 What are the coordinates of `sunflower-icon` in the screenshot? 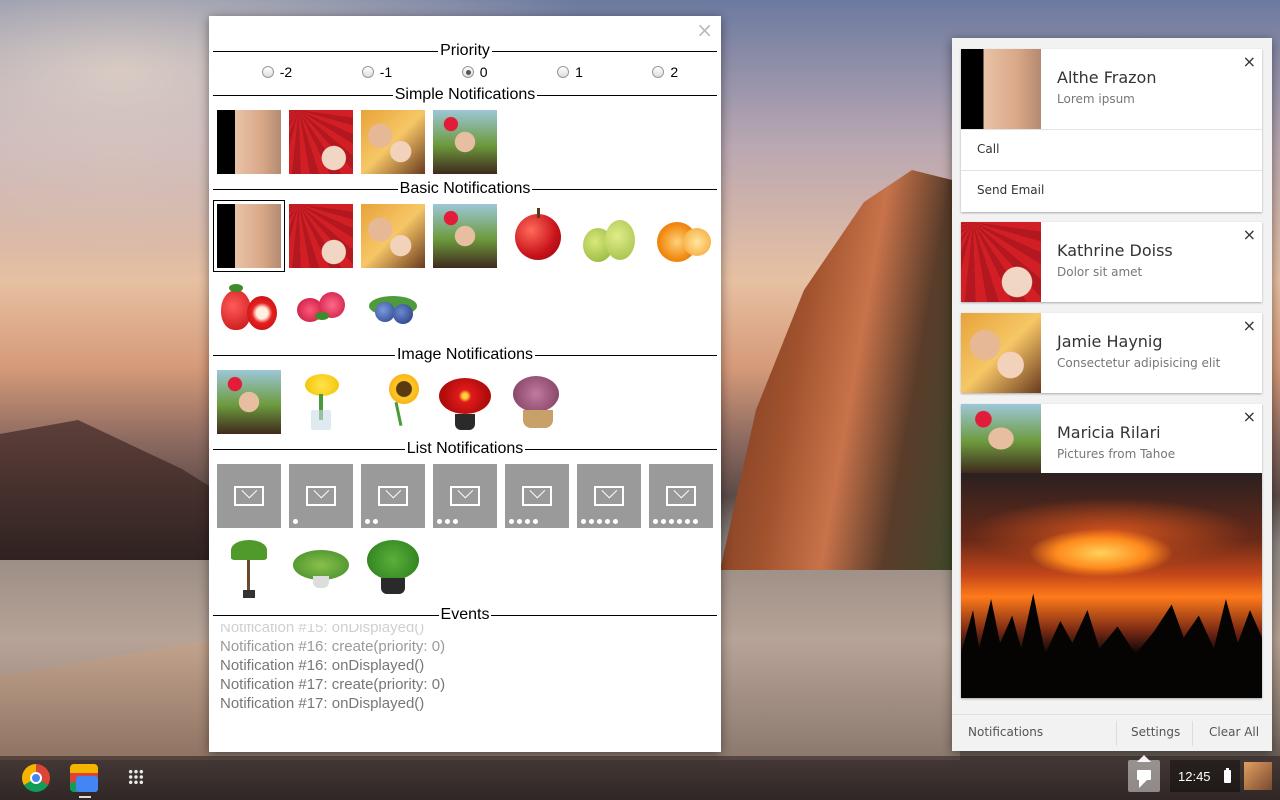 It's located at (393, 402).